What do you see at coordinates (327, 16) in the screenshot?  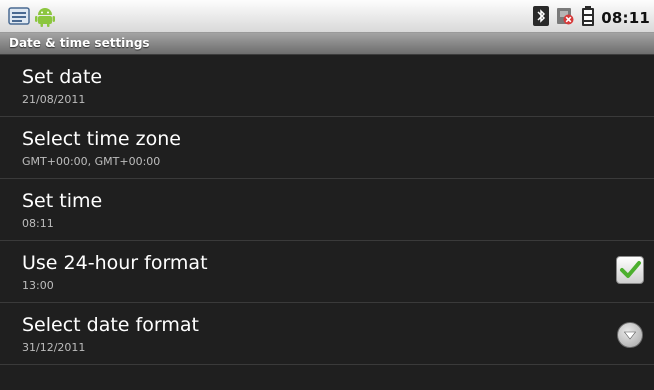 I see `status-bar: 08:11` at bounding box center [327, 16].